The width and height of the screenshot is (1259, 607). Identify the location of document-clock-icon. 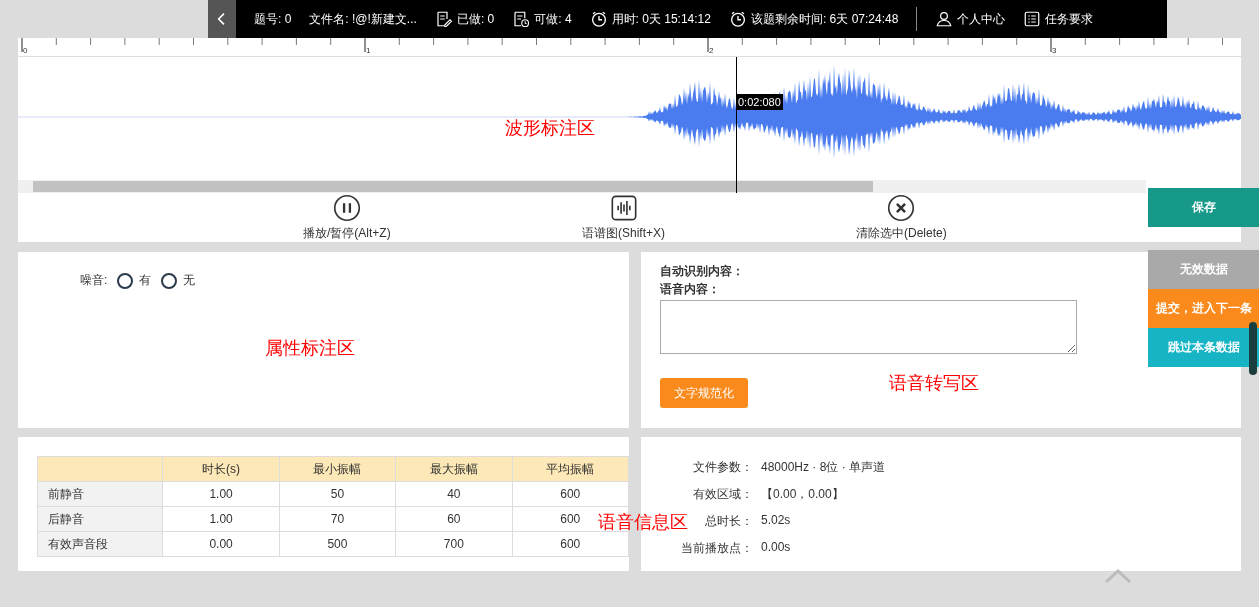
(521, 19).